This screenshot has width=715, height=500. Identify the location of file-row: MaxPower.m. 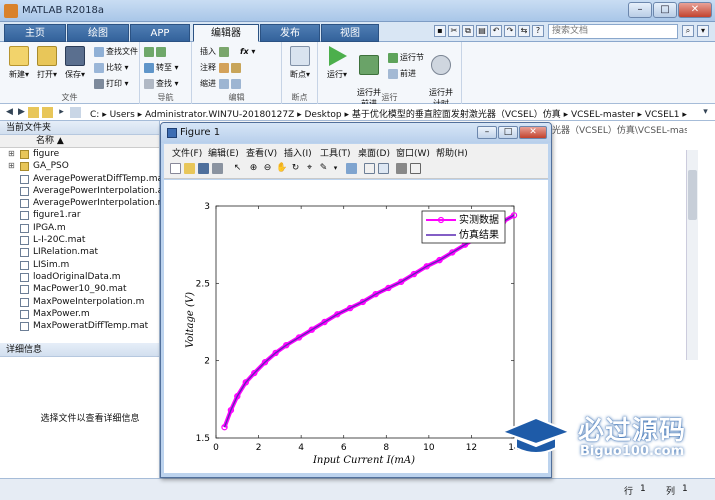
(79, 314).